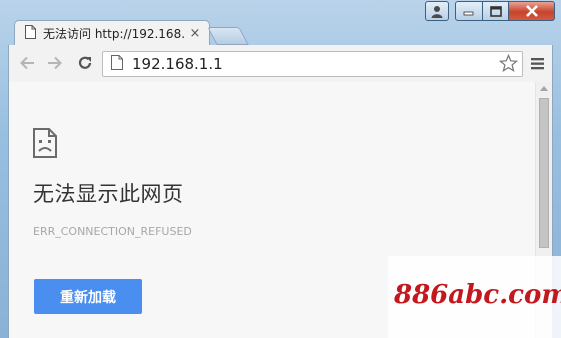  I want to click on back-icon, so click(27, 63).